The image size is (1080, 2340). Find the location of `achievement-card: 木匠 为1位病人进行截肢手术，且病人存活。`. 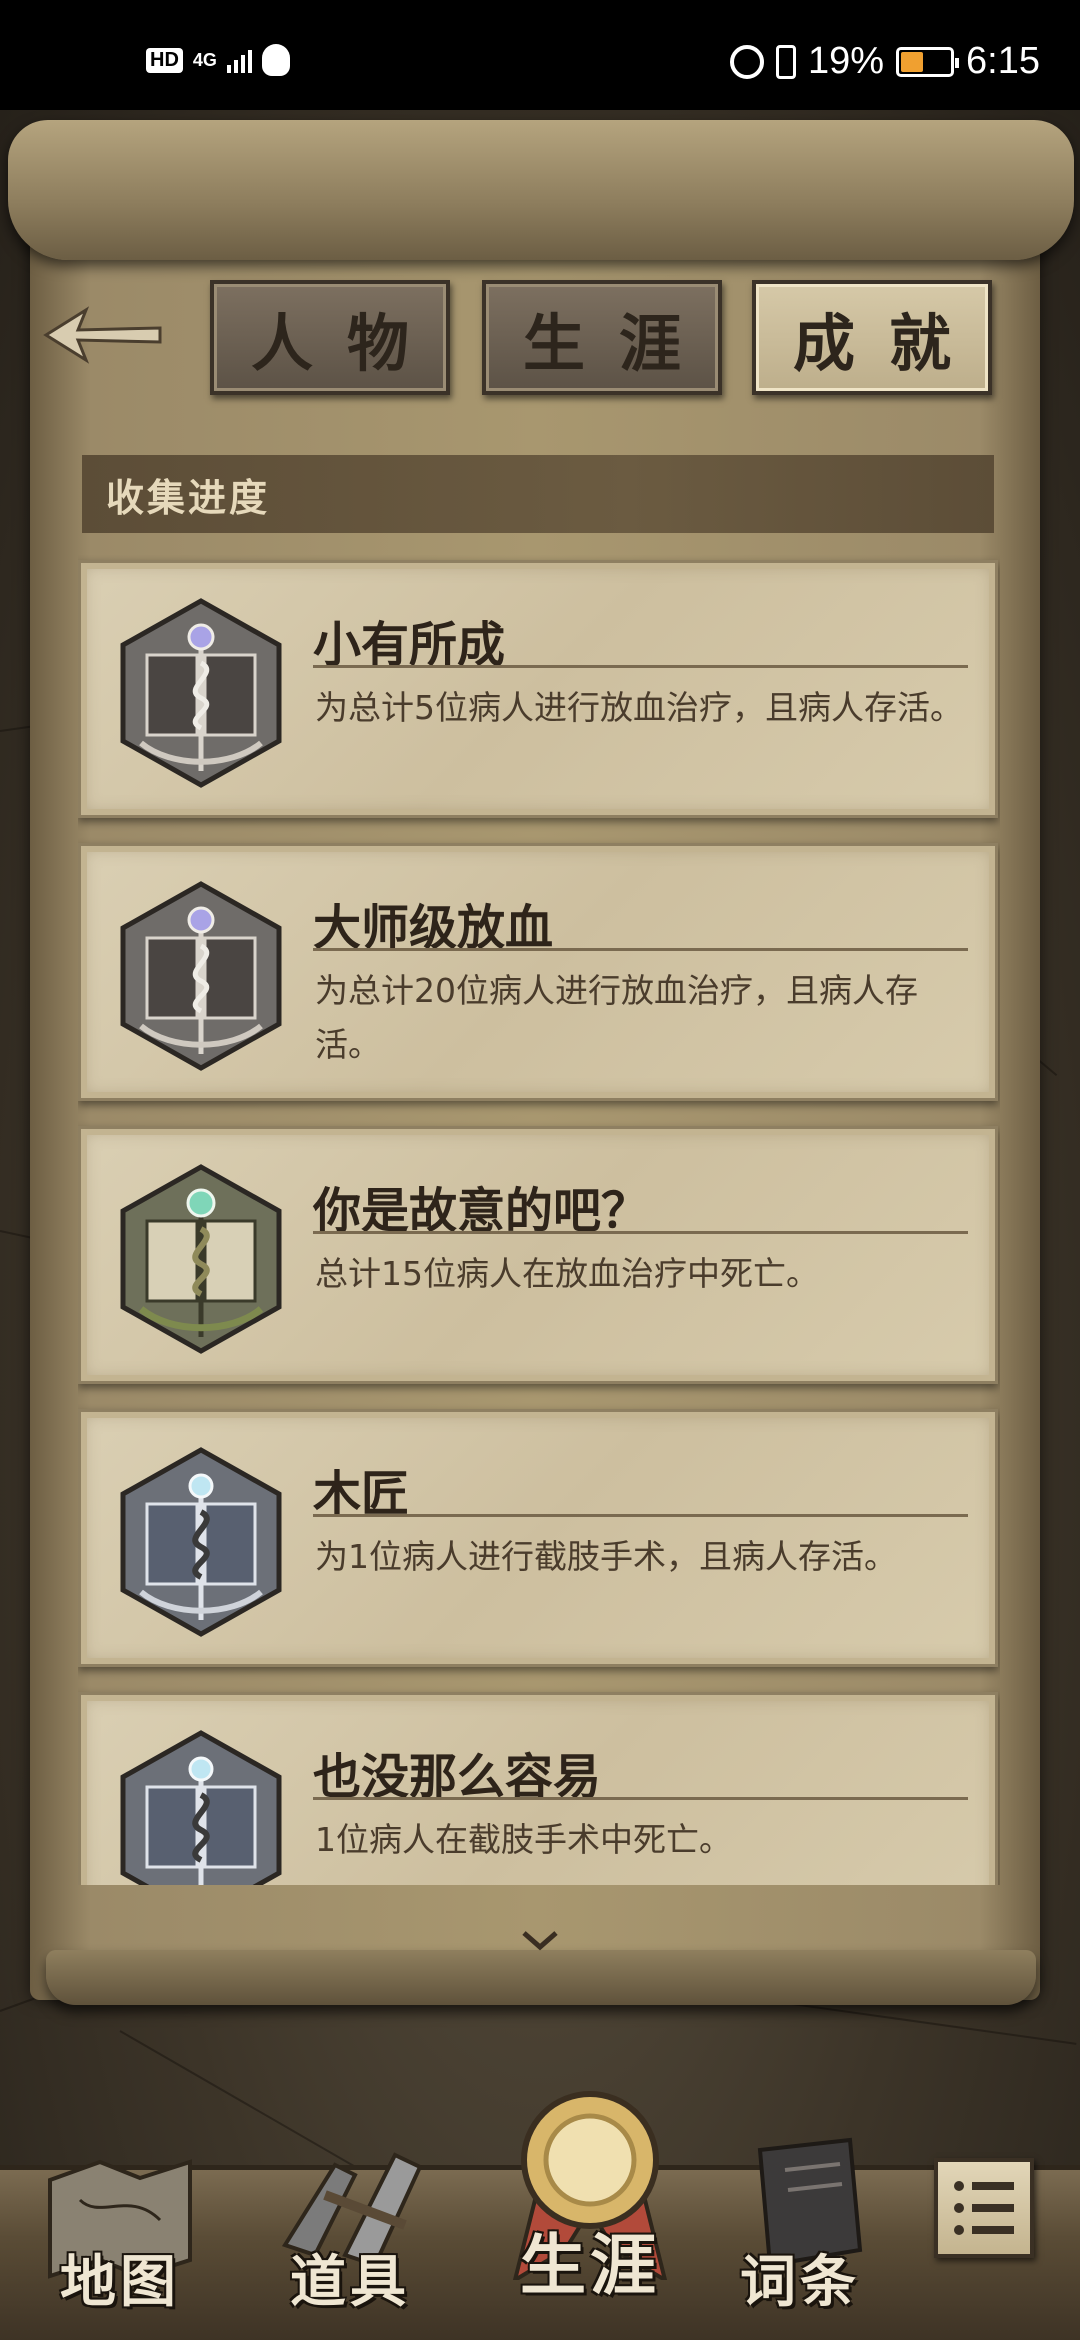

achievement-card: 木匠 为1位病人进行截肢手术，且病人存活。 is located at coordinates (538, 1538).